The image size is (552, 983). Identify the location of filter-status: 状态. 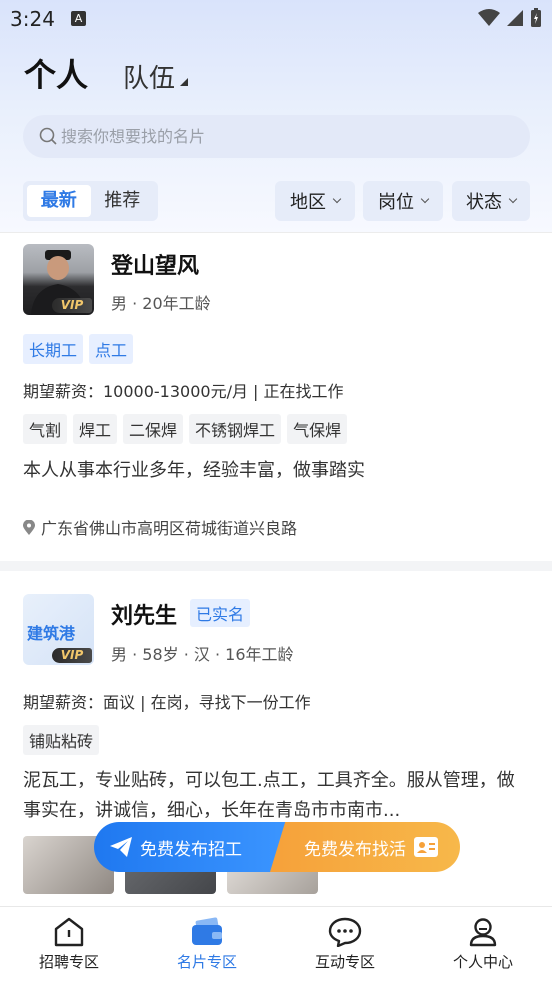
(491, 201).